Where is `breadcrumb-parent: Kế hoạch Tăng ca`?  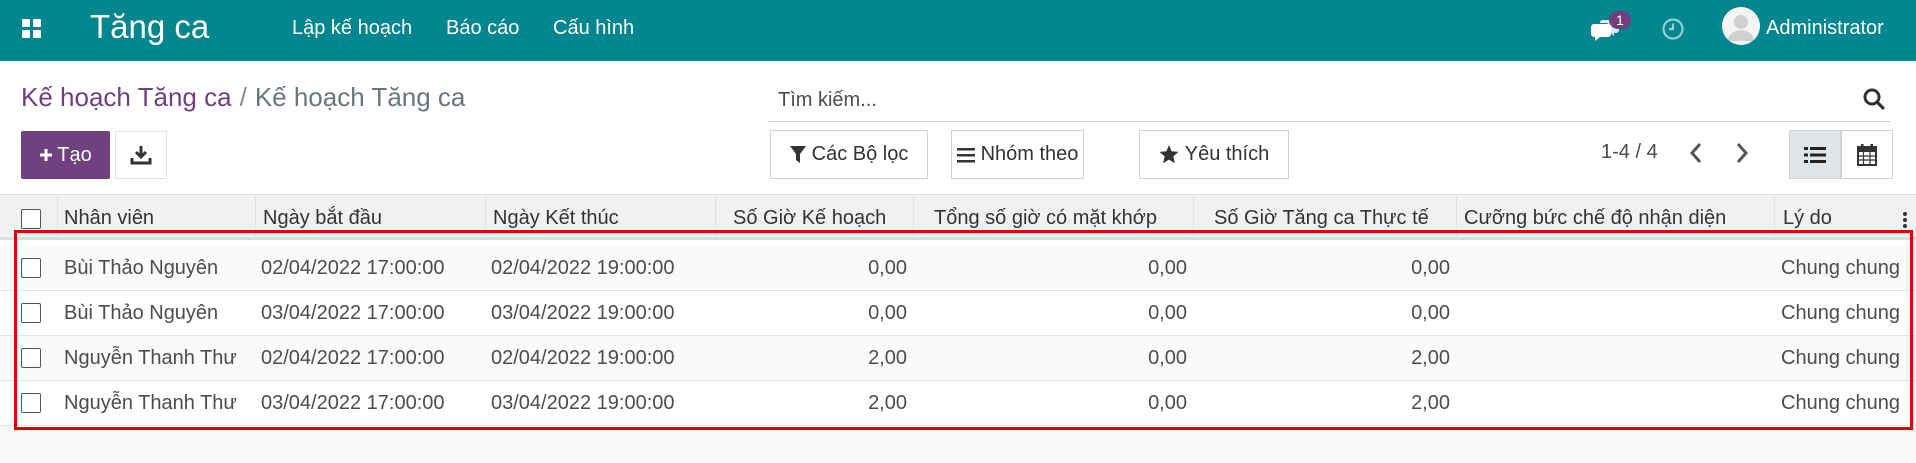 breadcrumb-parent: Kế hoạch Tăng ca is located at coordinates (126, 97).